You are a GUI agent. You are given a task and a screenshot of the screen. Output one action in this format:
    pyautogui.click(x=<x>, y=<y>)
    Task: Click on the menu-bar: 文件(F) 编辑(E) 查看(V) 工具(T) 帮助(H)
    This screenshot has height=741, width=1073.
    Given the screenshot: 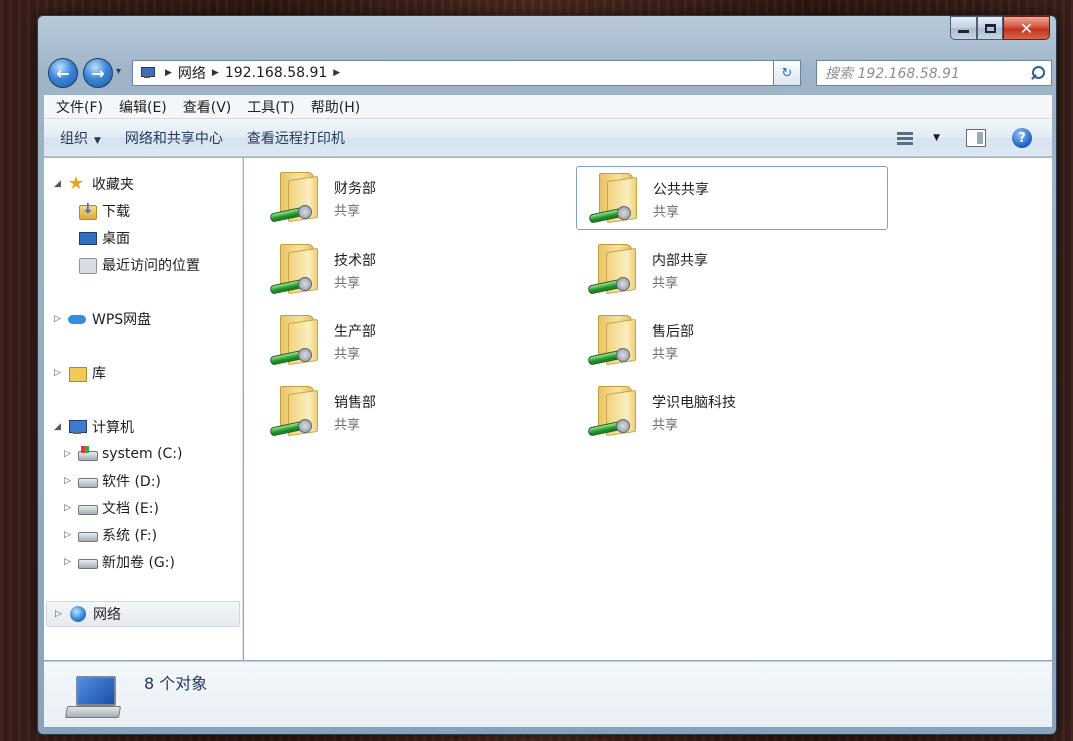 What is the action you would take?
    pyautogui.click(x=548, y=107)
    